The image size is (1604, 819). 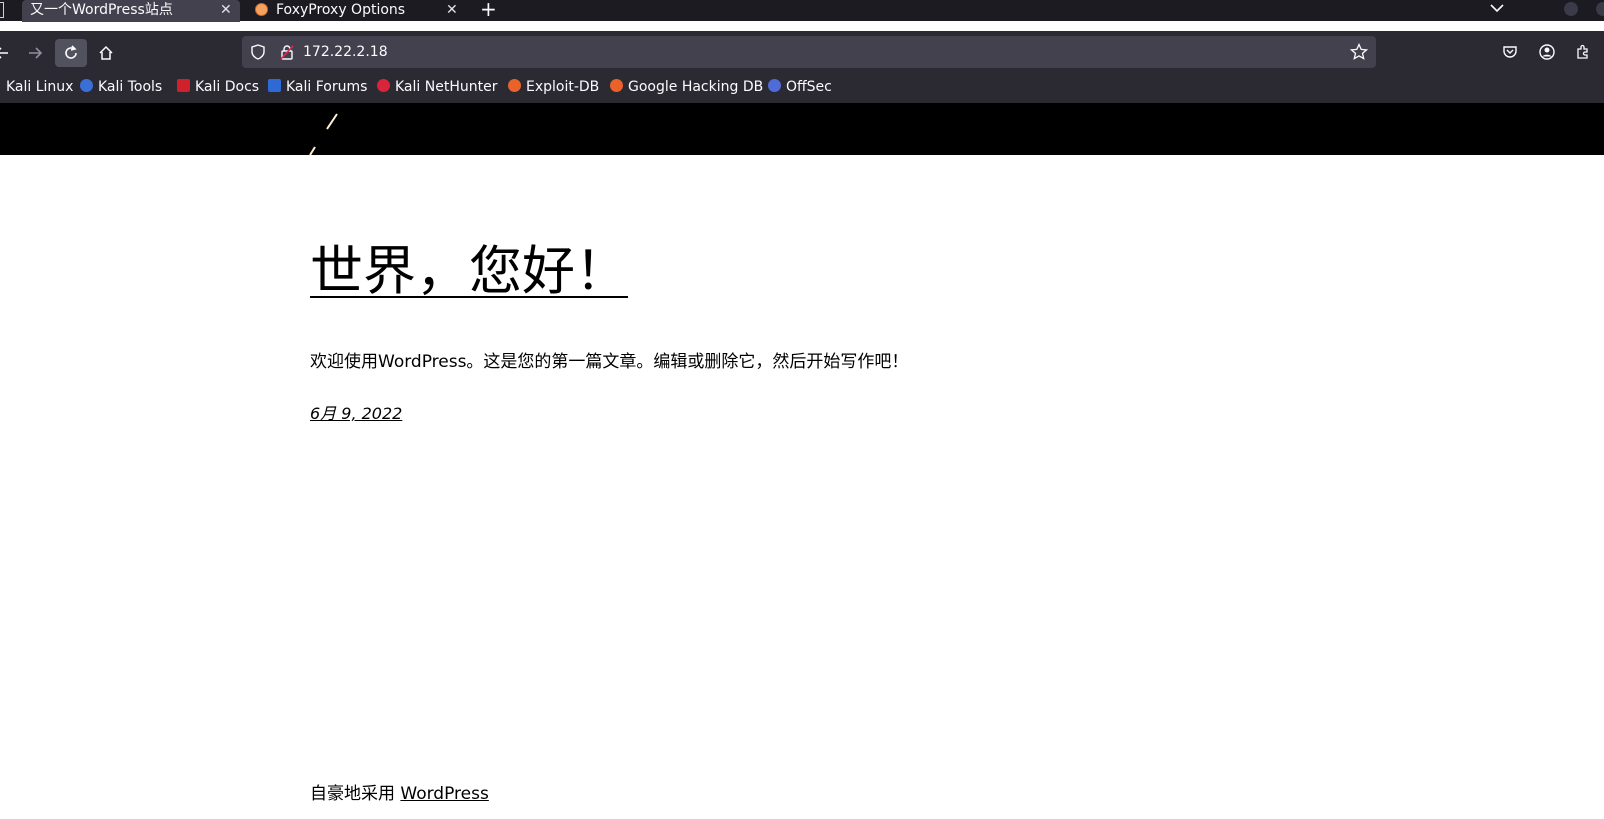 What do you see at coordinates (355, 794) in the screenshot?
I see `footer-text: 自豪地采用` at bounding box center [355, 794].